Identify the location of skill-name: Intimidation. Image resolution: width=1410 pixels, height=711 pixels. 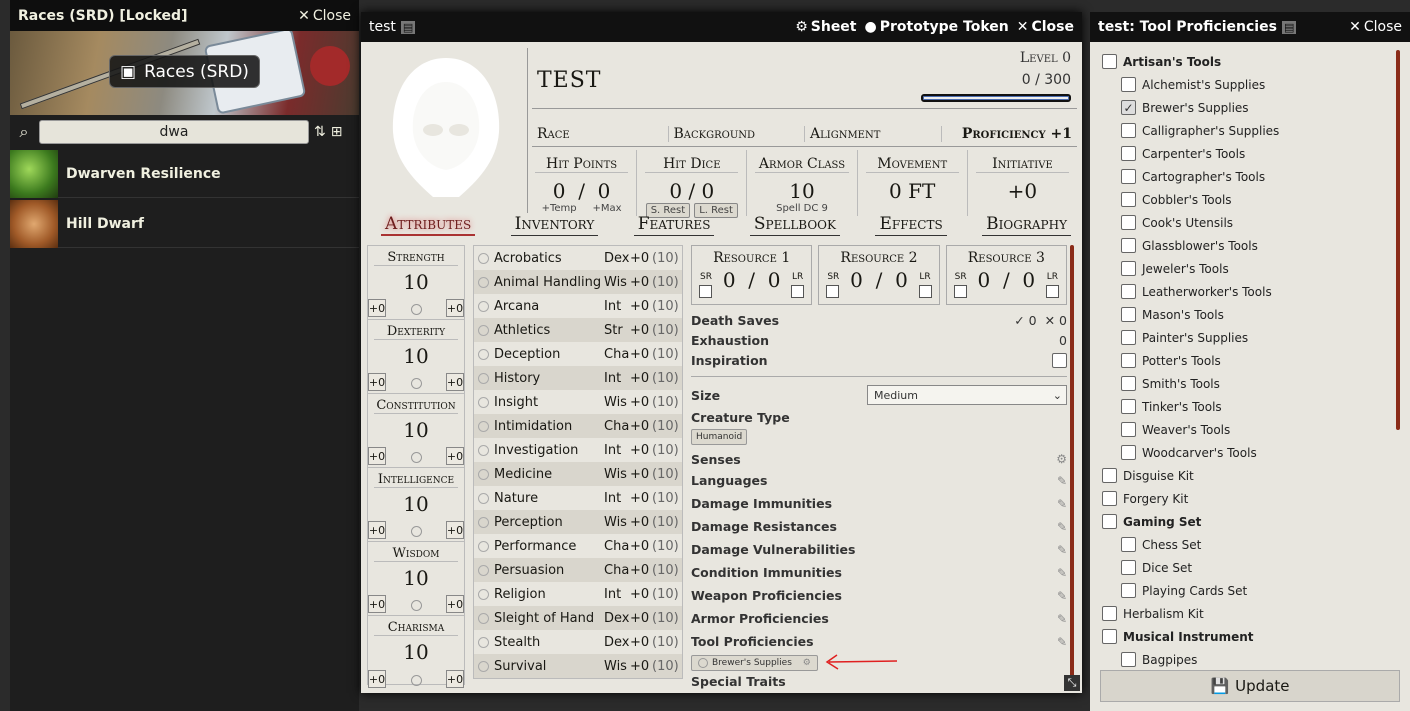
(549, 426).